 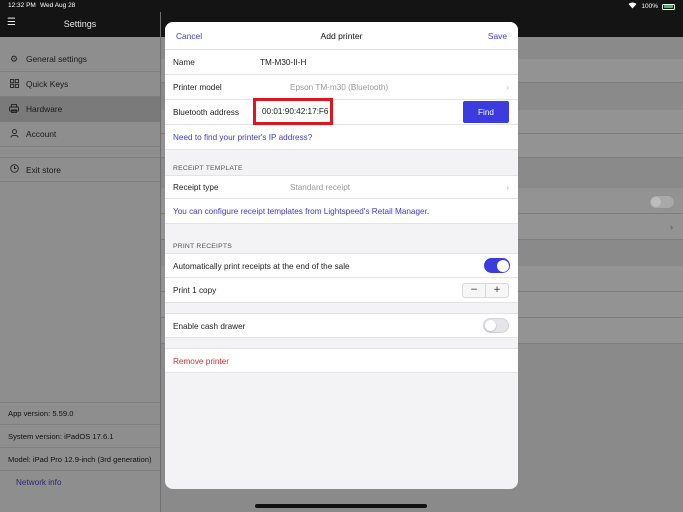 What do you see at coordinates (56, 59) in the screenshot?
I see `sidebar-item-label: General settings` at bounding box center [56, 59].